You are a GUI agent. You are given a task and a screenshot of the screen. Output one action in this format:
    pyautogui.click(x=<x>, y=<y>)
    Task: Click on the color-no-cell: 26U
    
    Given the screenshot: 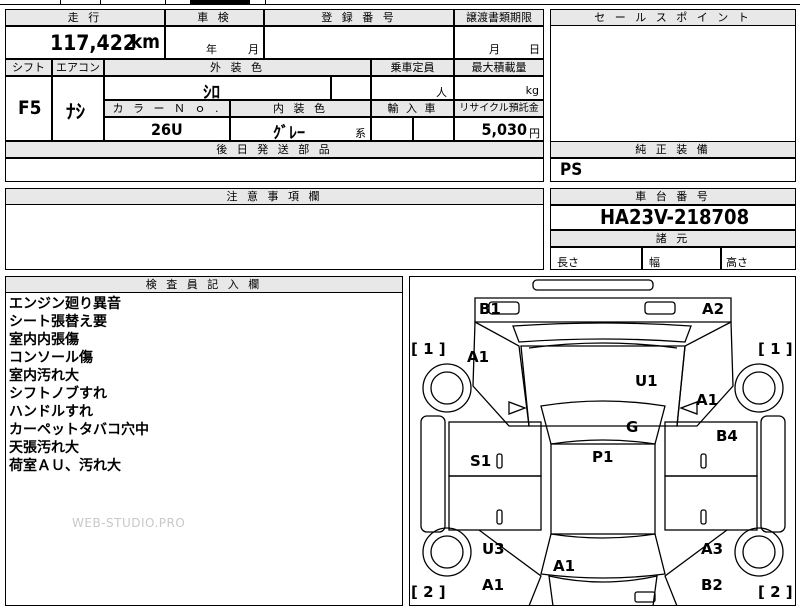 What is the action you would take?
    pyautogui.click(x=167, y=129)
    